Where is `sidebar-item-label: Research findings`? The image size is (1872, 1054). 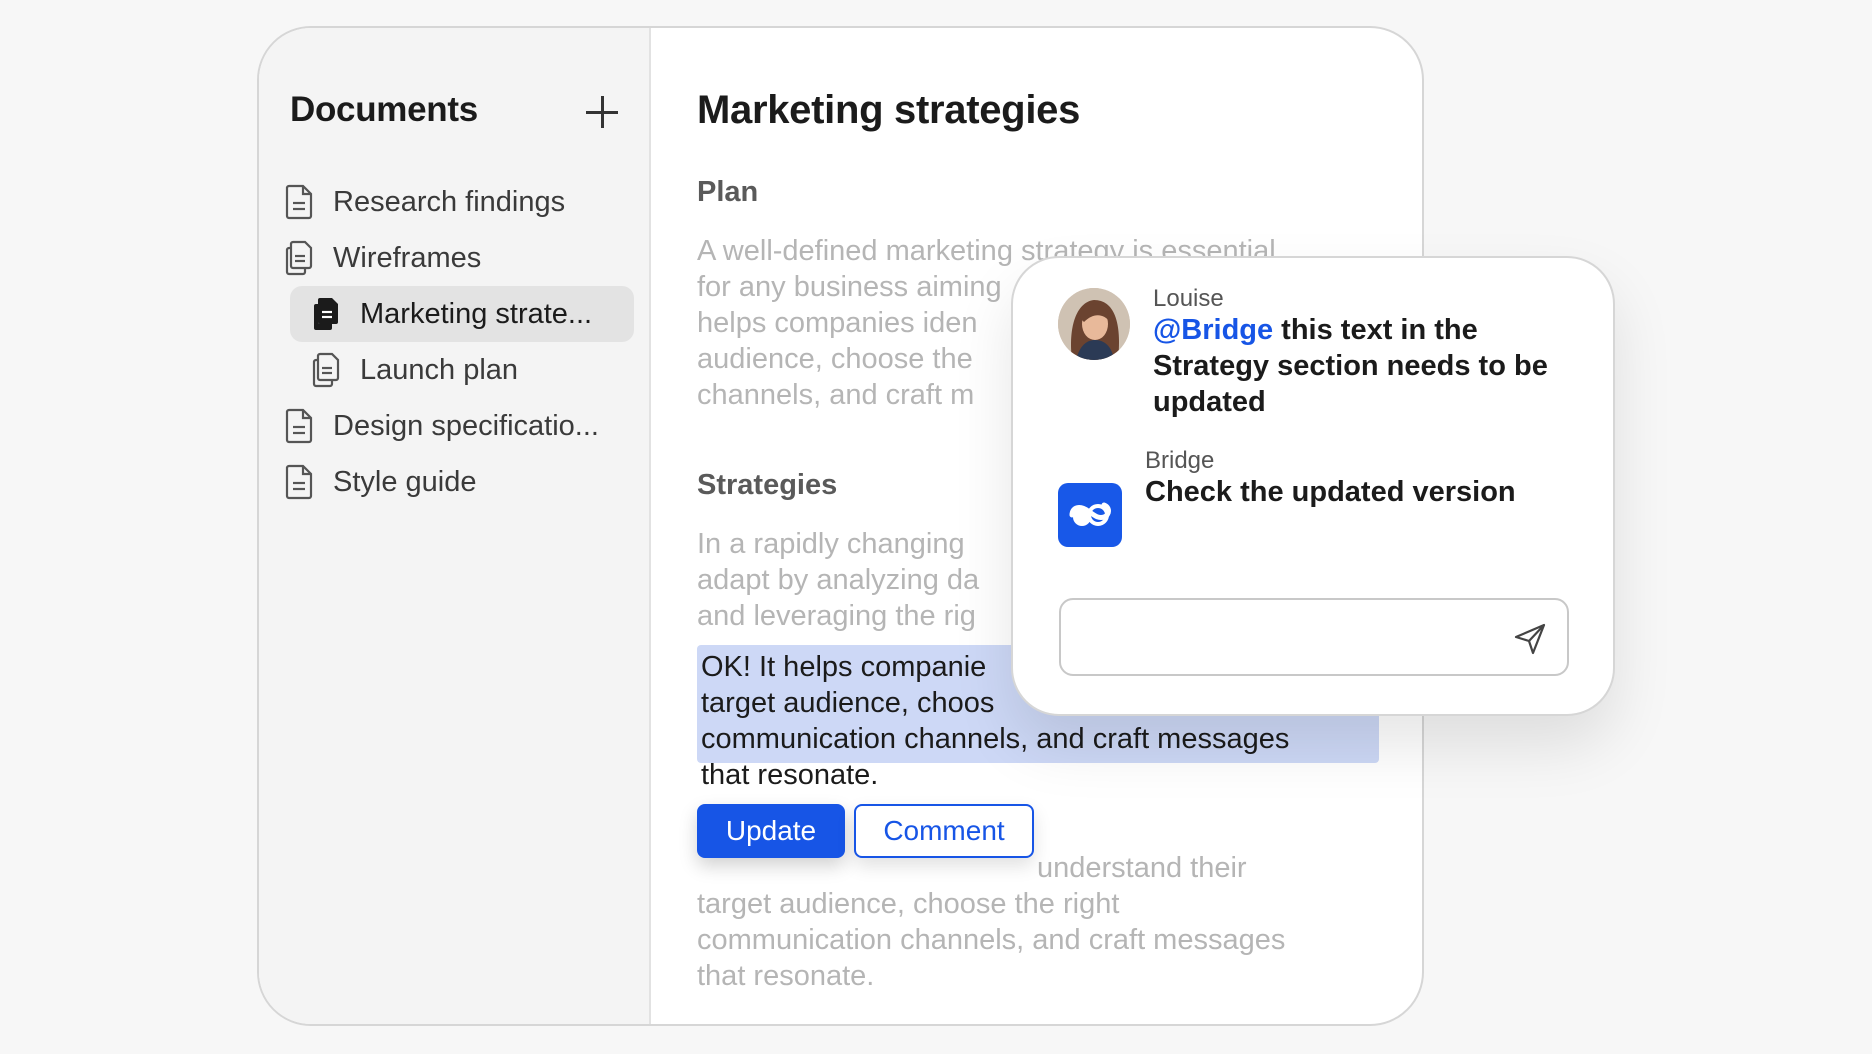
sidebar-item-label: Research findings is located at coordinates (449, 201).